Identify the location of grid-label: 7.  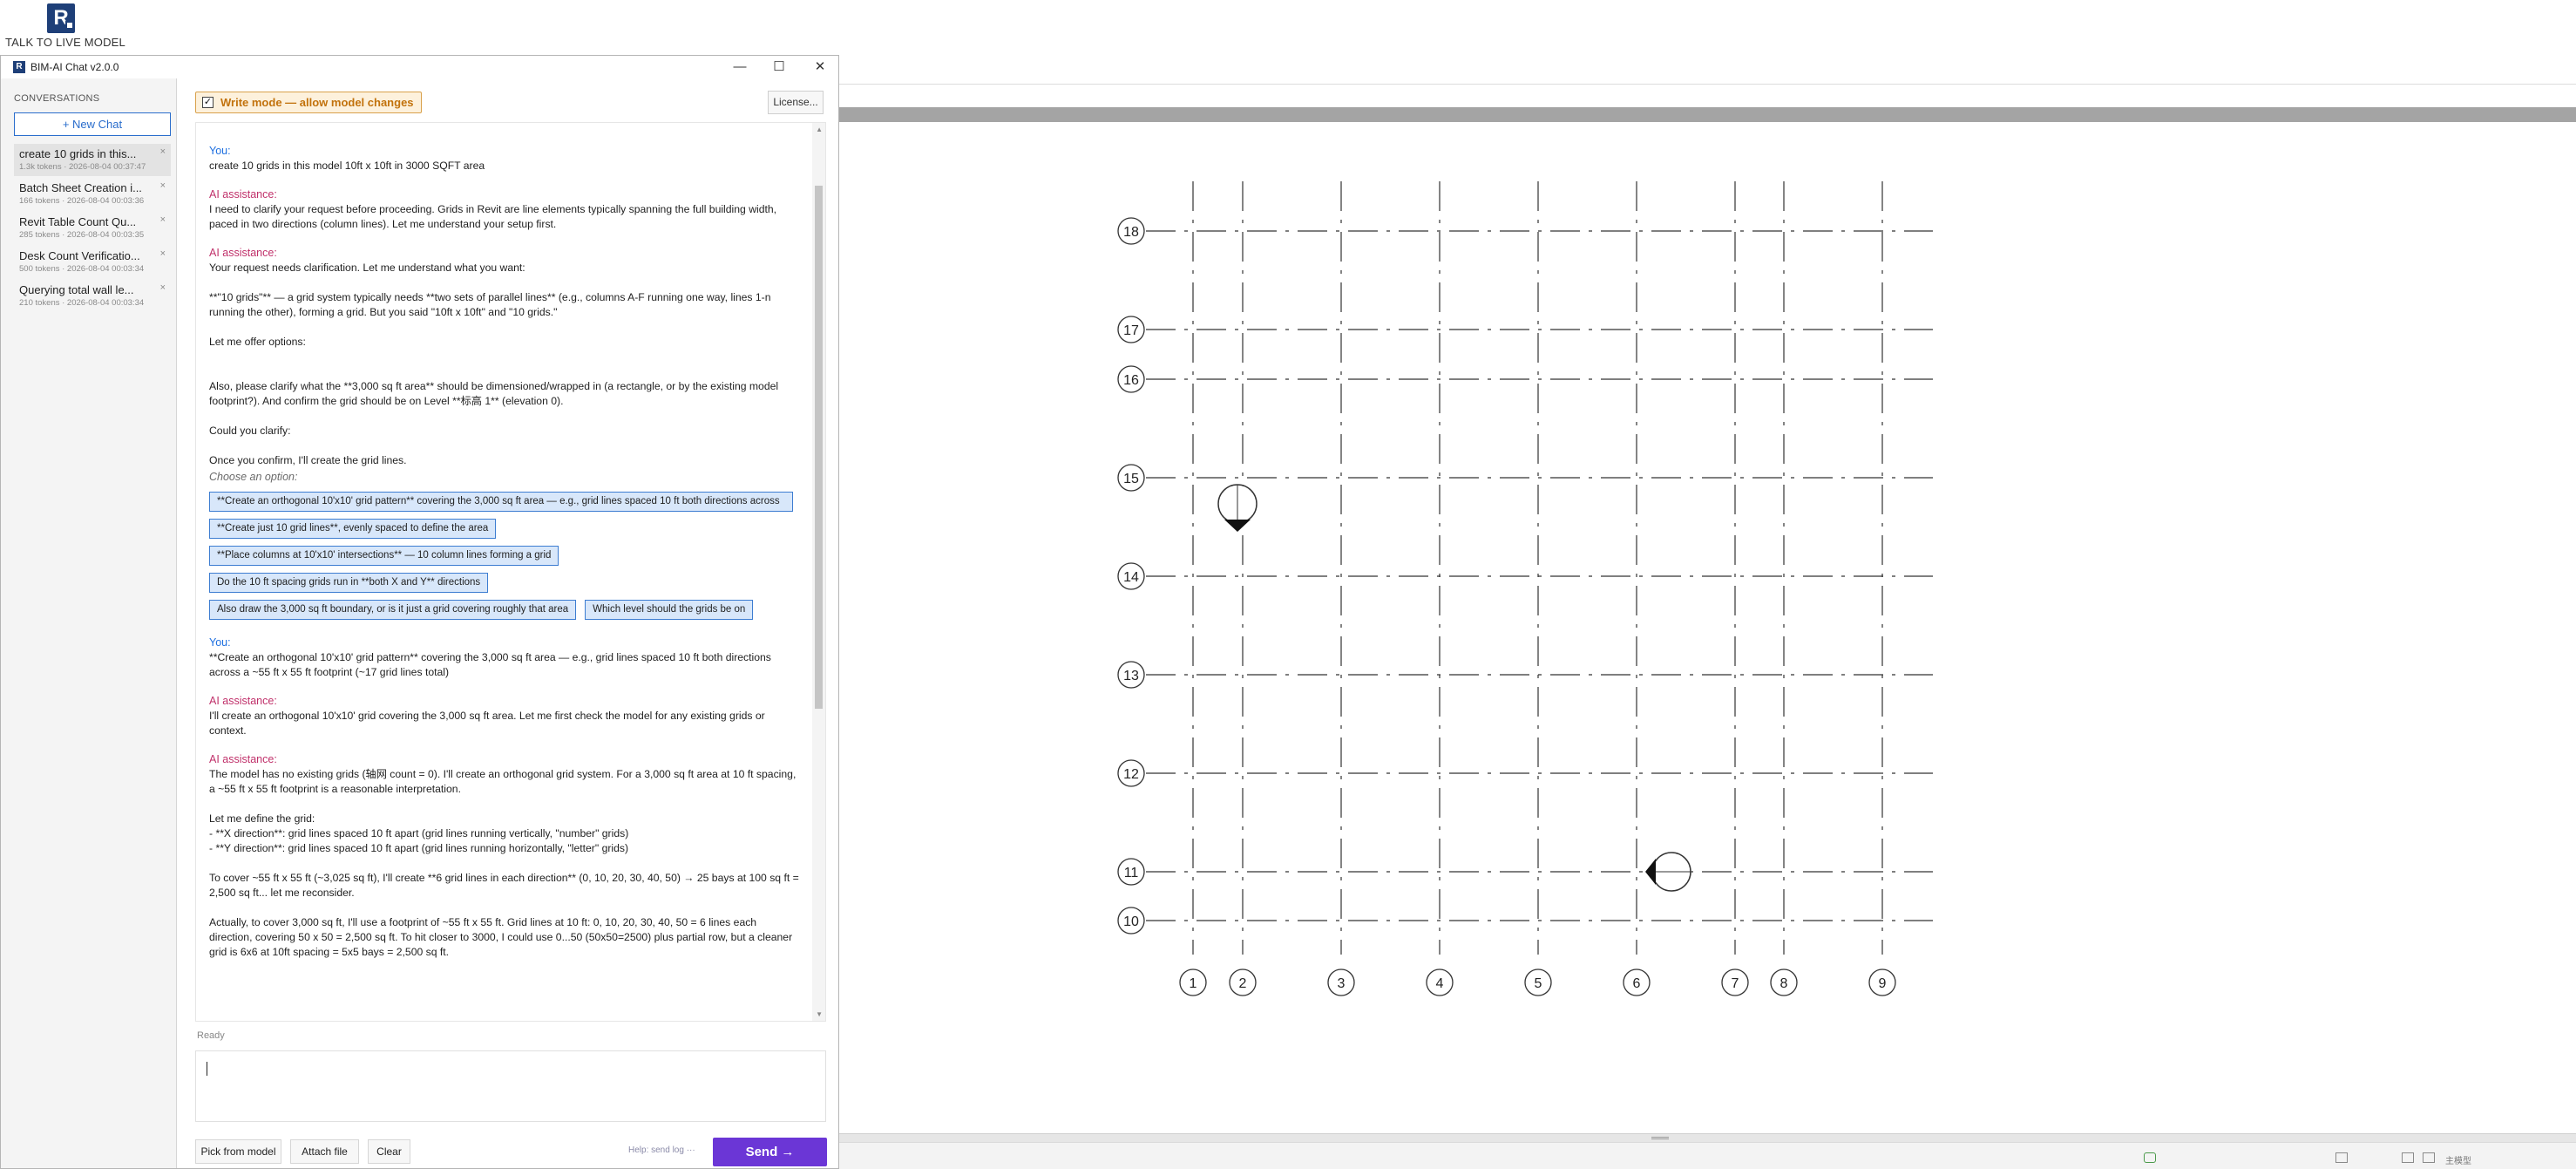
(1736, 983).